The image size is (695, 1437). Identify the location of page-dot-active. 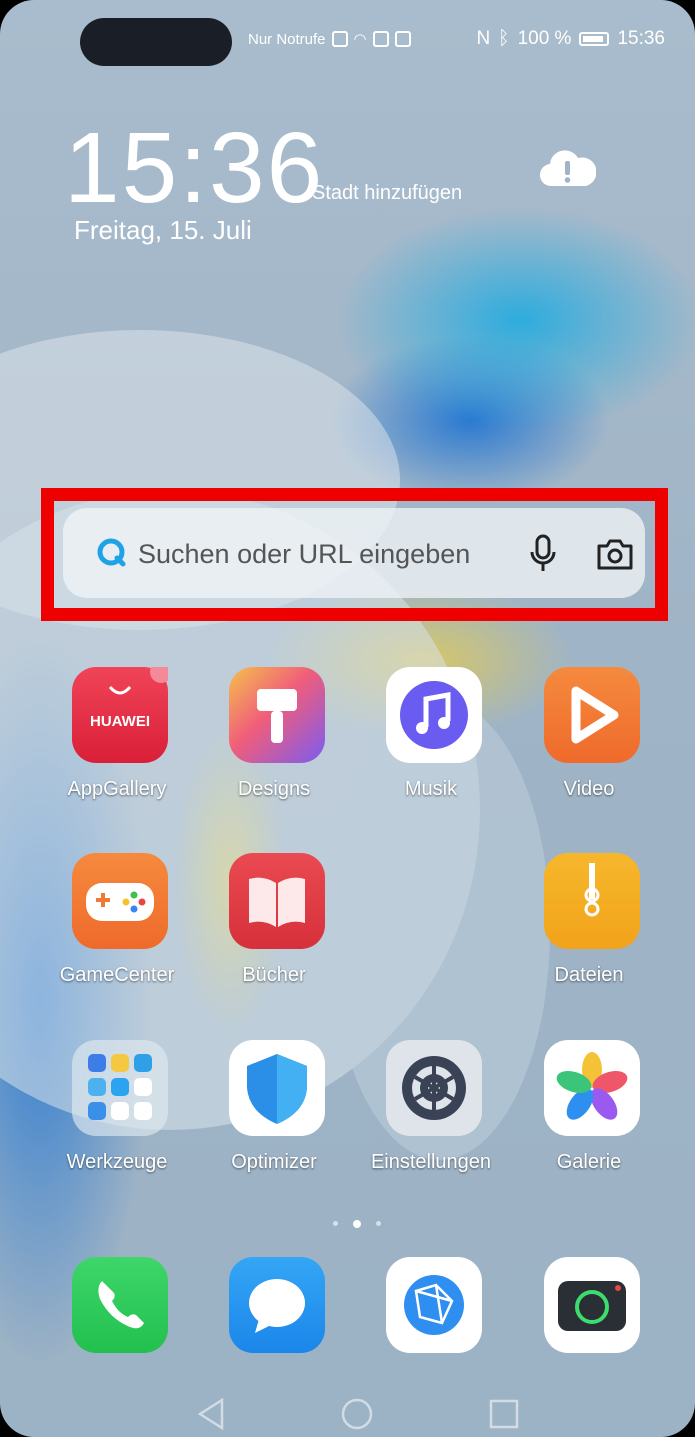
(357, 1224).